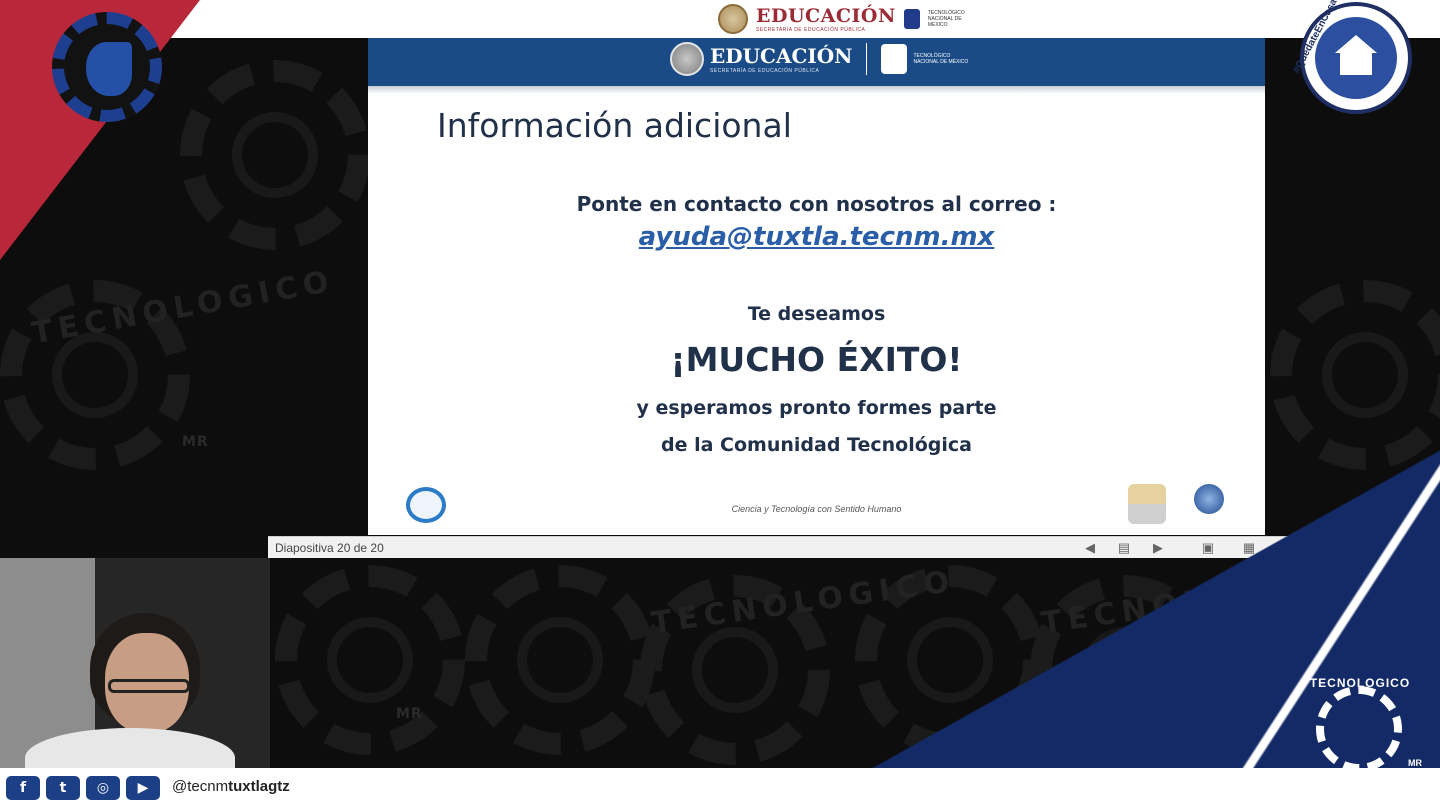 This screenshot has height=806, width=1440. I want to click on social-handle-bold: tuxtlagtz, so click(259, 786).